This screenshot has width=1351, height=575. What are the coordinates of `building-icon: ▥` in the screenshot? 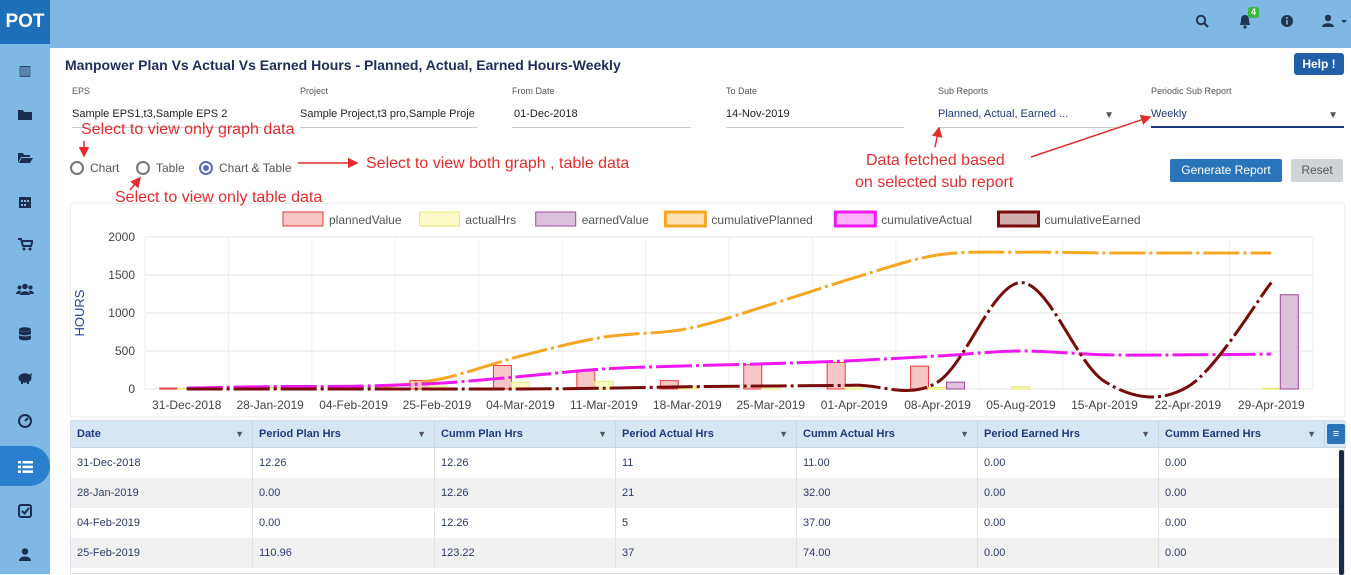 It's located at (25, 70).